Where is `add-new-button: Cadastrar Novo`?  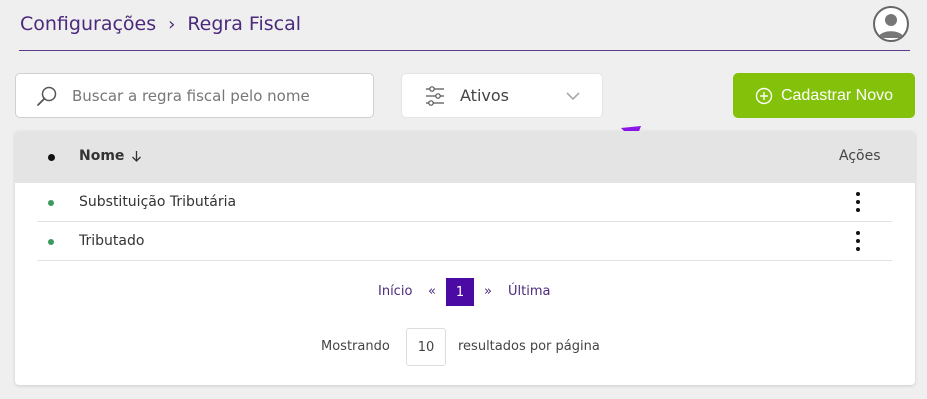
add-new-button: Cadastrar Novo is located at coordinates (824, 95).